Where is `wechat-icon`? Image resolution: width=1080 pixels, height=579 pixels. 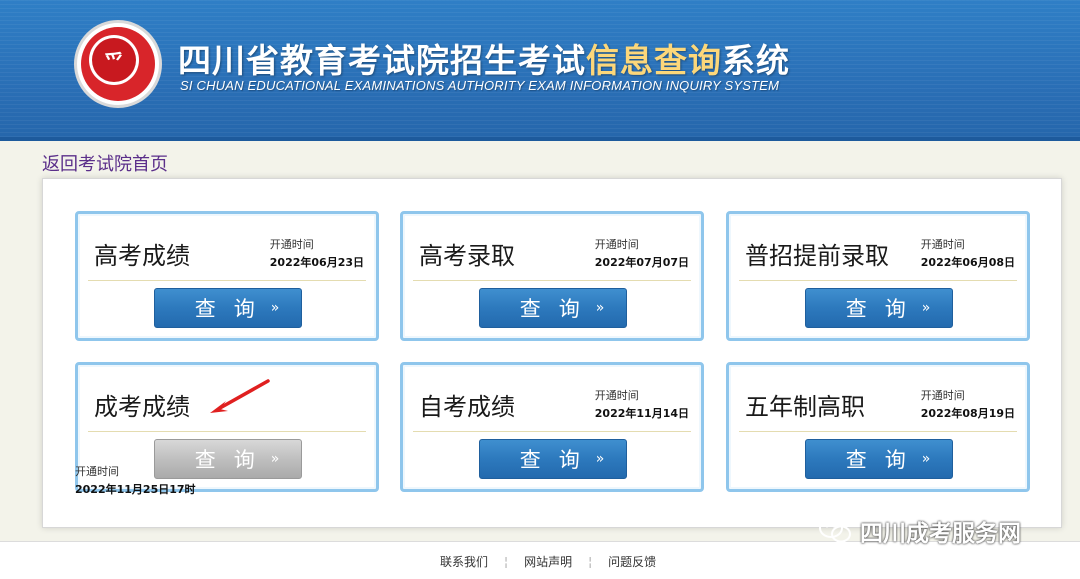 wechat-icon is located at coordinates (835, 530).